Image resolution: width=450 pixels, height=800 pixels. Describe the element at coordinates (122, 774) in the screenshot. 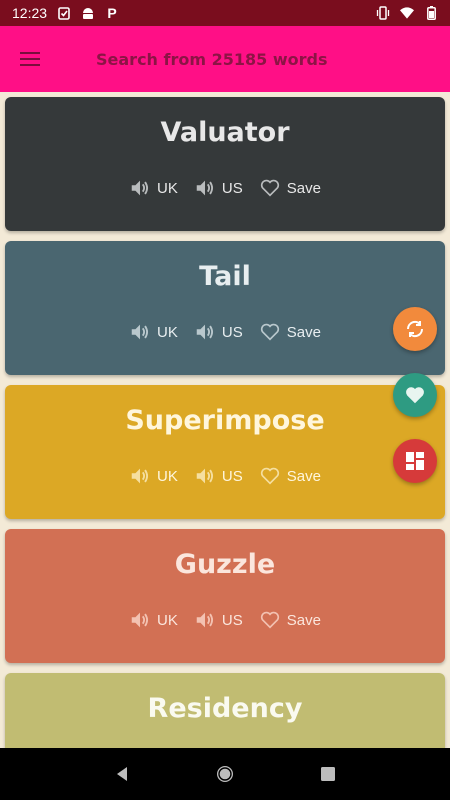

I see `back-icon` at that location.